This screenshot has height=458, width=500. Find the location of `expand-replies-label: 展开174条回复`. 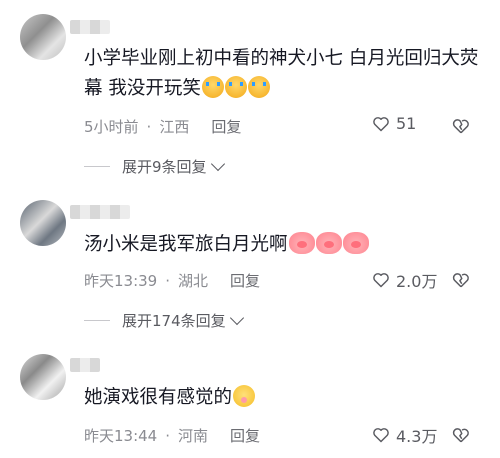

expand-replies-label: 展开174条回复 is located at coordinates (174, 321).